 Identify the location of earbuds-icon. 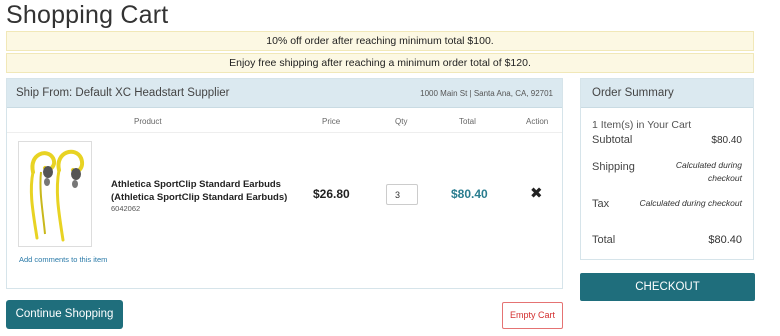
(56, 195).